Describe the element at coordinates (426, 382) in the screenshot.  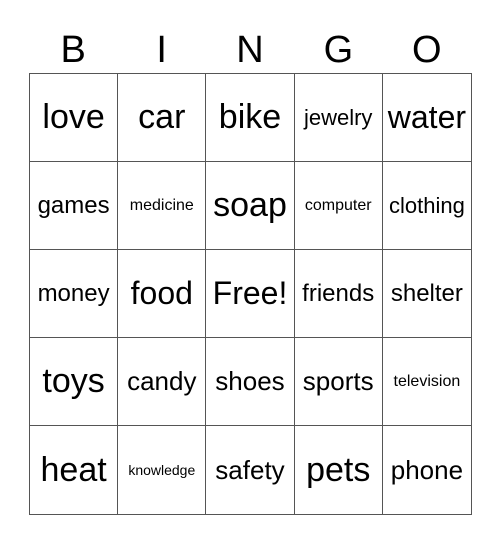
I see `bingo-cell: television` at that location.